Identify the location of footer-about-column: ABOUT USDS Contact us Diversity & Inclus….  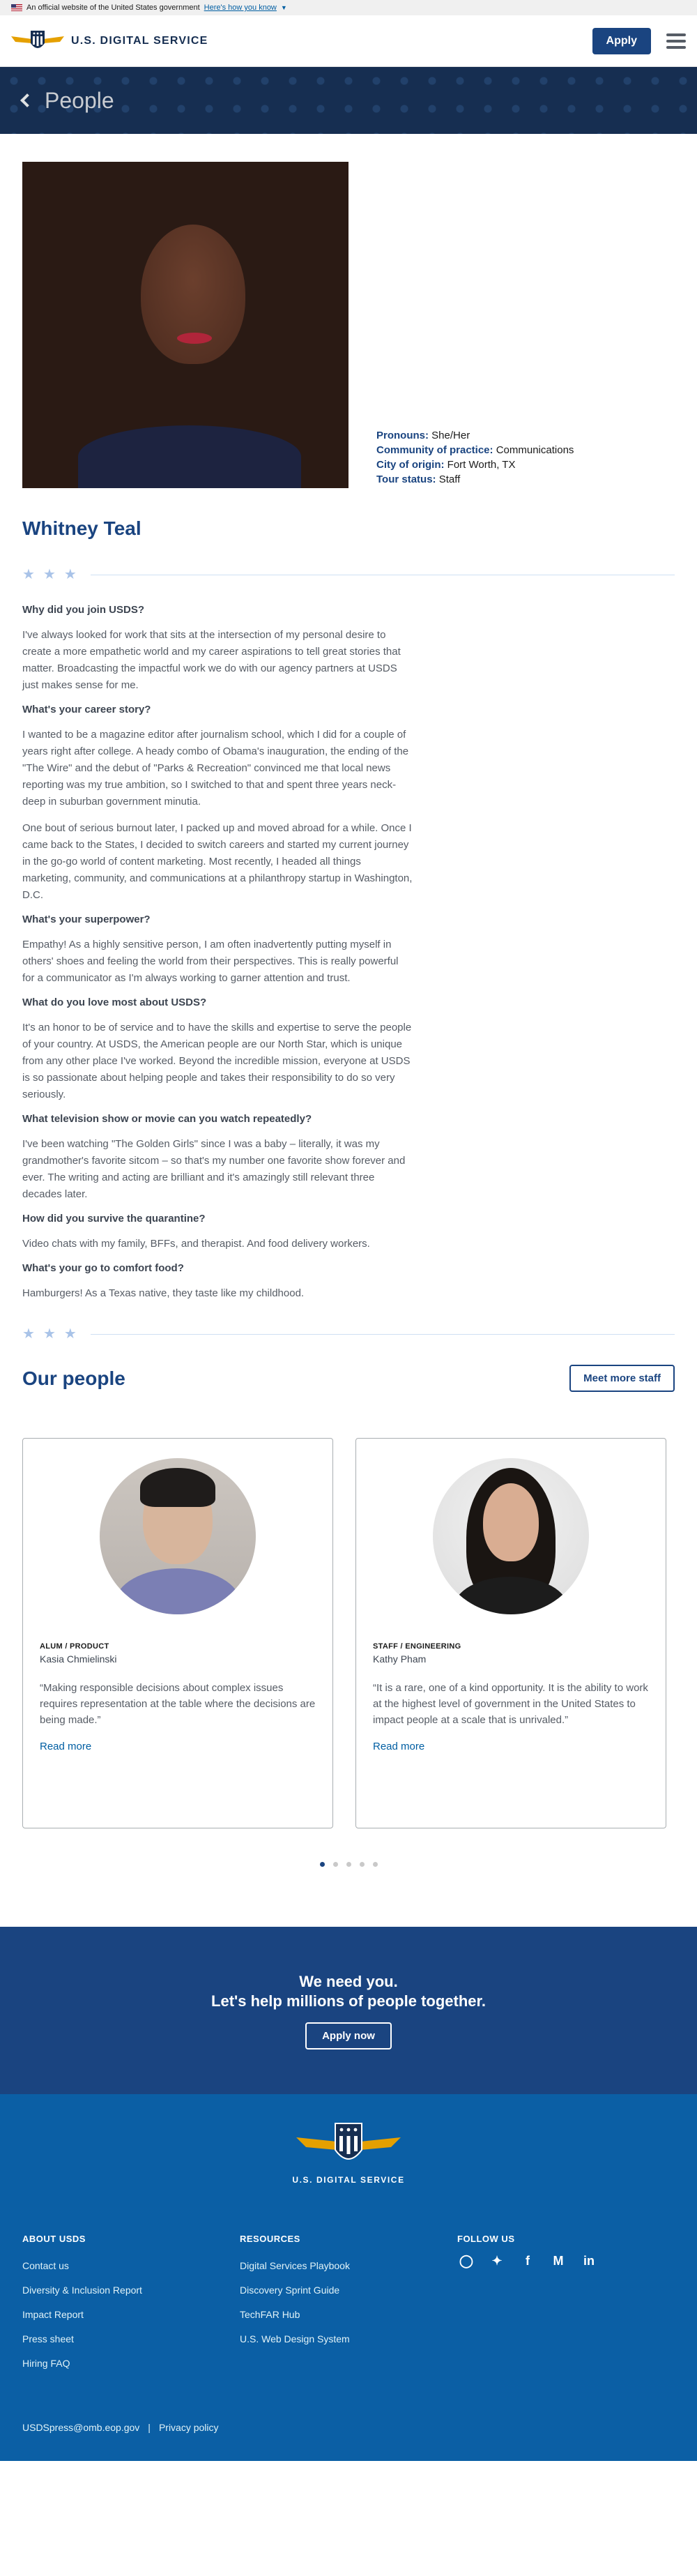
(131, 2305).